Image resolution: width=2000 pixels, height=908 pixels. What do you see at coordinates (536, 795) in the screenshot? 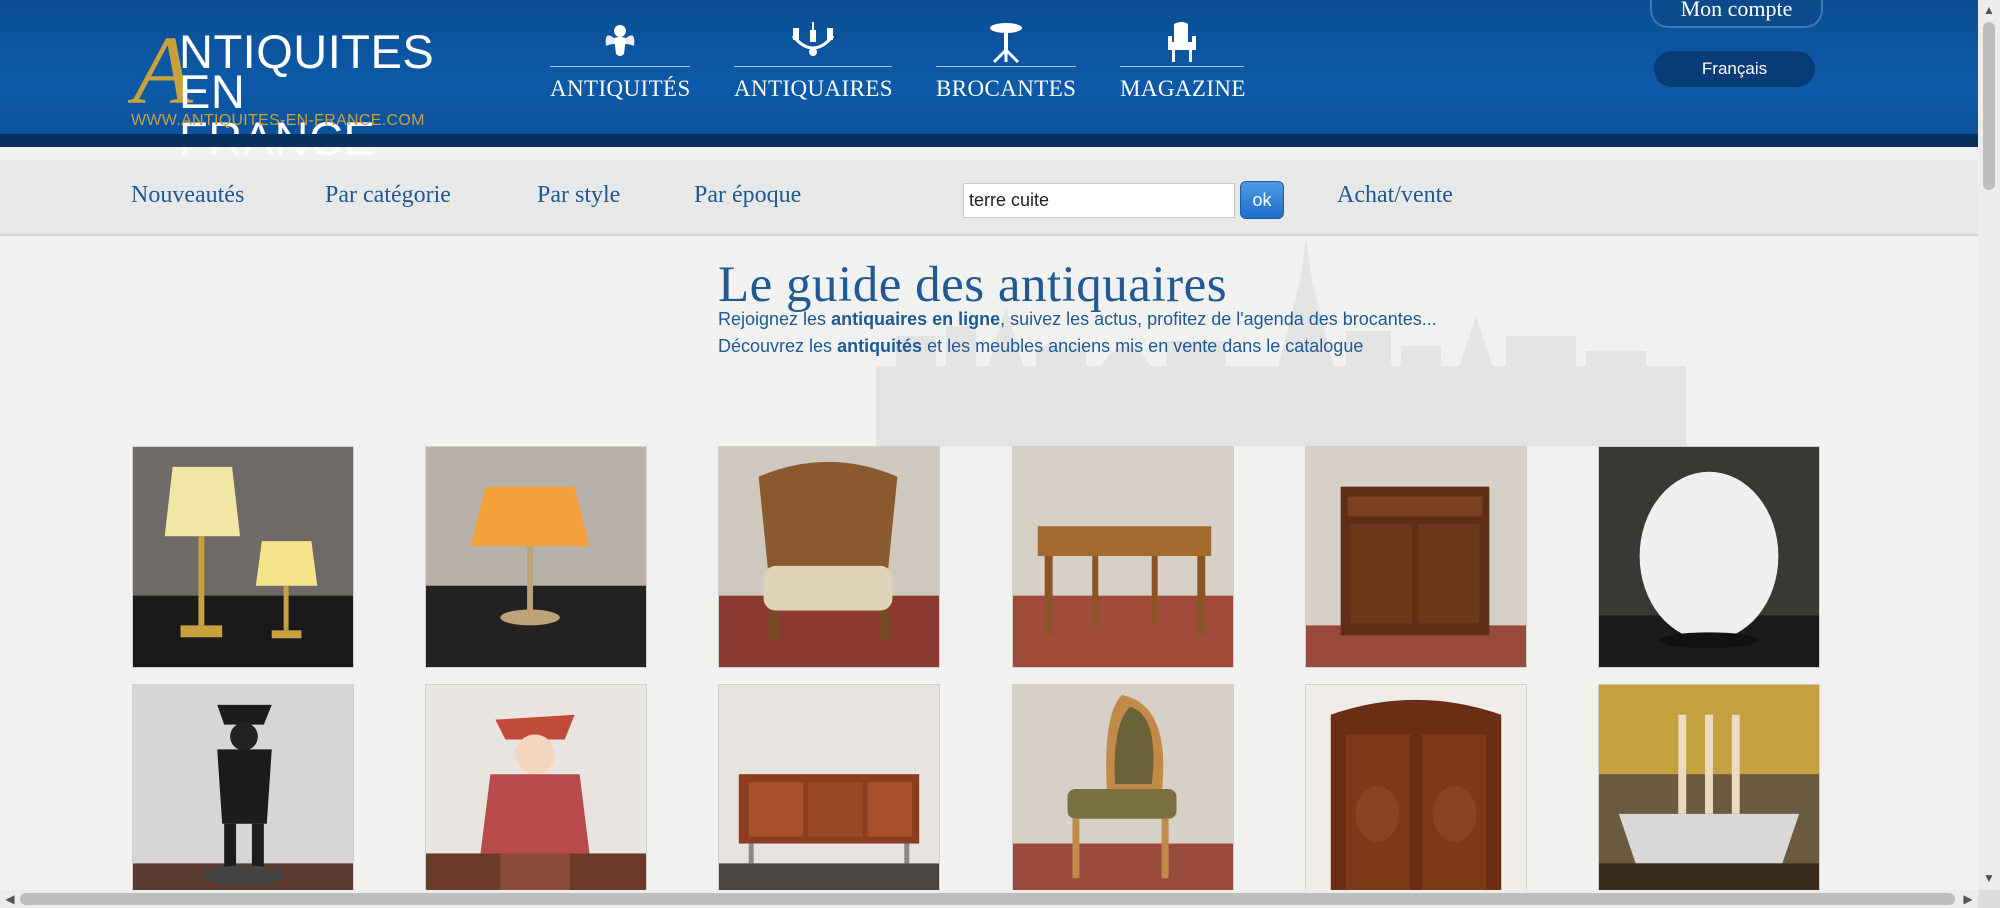
I see `product-thumbnail-antique-doll-automaton` at bounding box center [536, 795].